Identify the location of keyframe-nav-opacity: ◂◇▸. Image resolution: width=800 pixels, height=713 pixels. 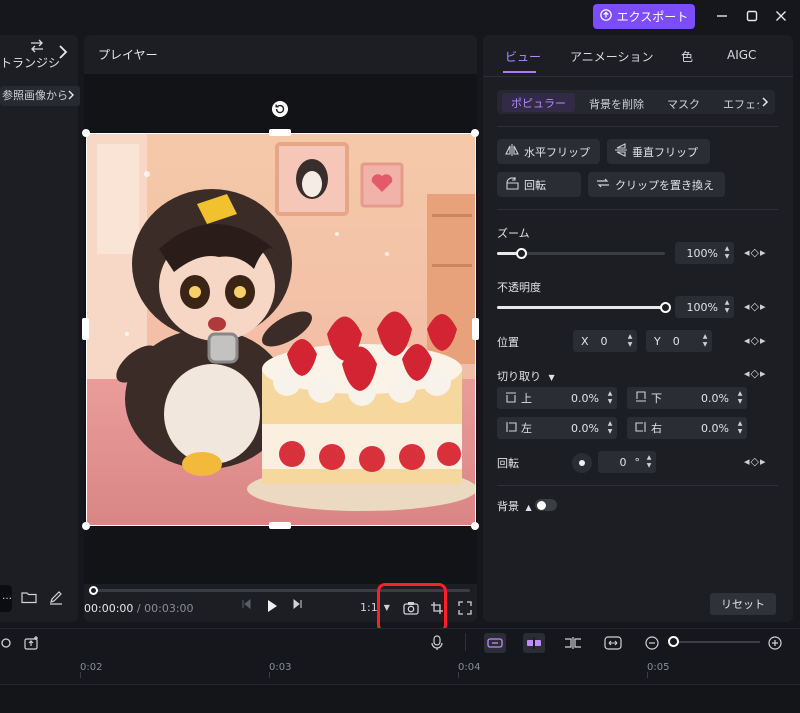
(755, 306).